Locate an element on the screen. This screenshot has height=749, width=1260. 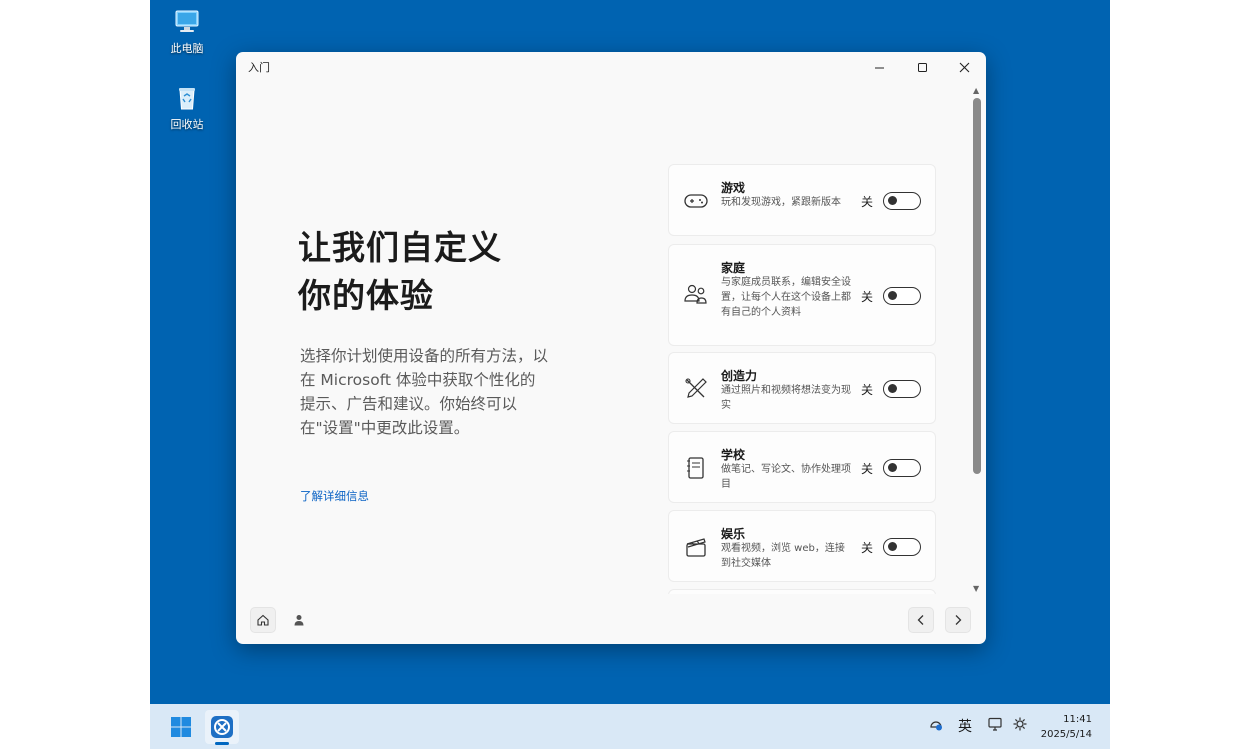
option-card-entertainment: 娱乐 观看视频，浏览 web，连接到社交媒体 关 is located at coordinates (802, 546).